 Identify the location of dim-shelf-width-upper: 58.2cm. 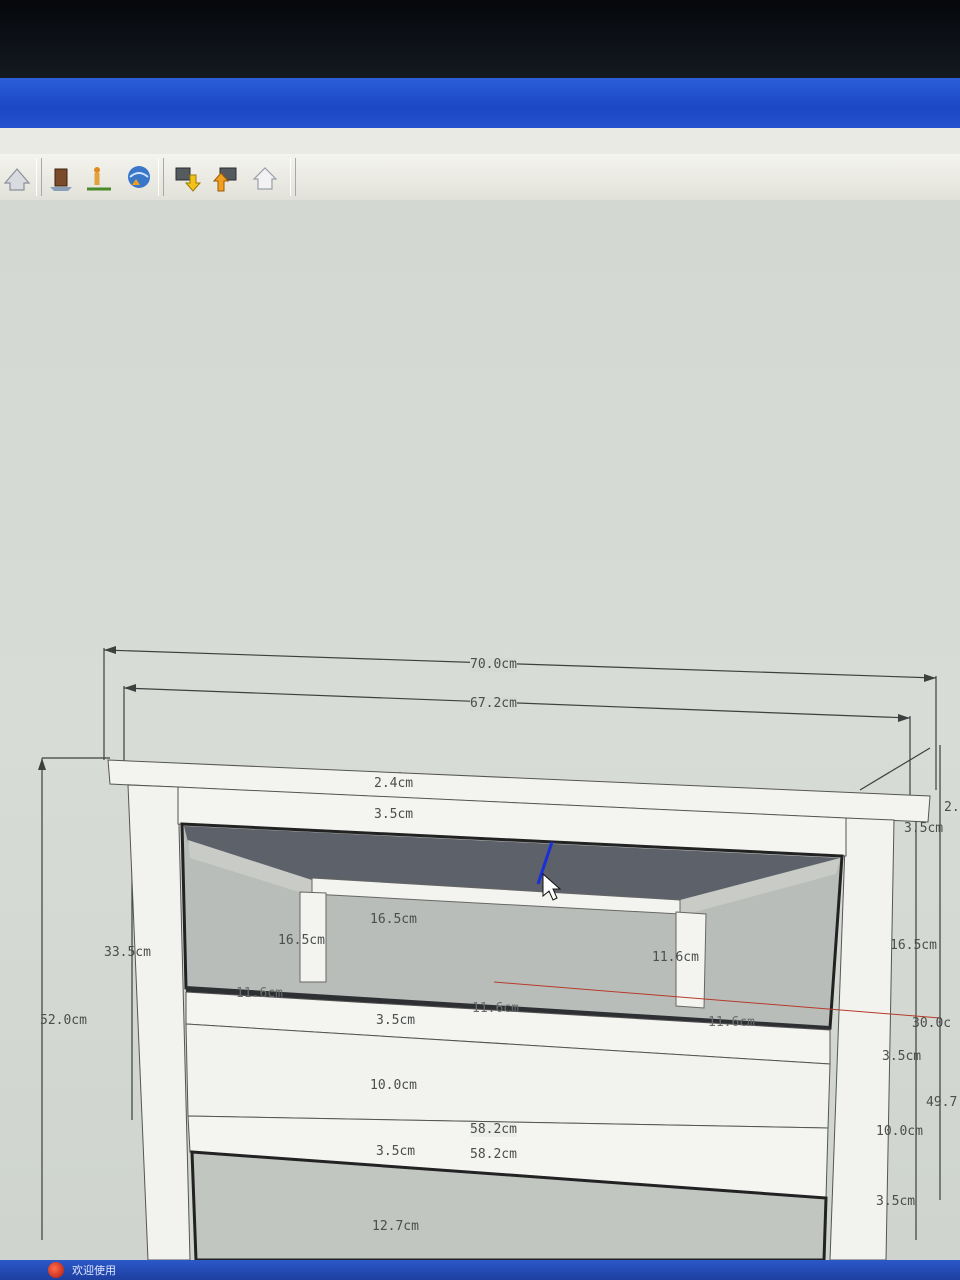
(493, 1129).